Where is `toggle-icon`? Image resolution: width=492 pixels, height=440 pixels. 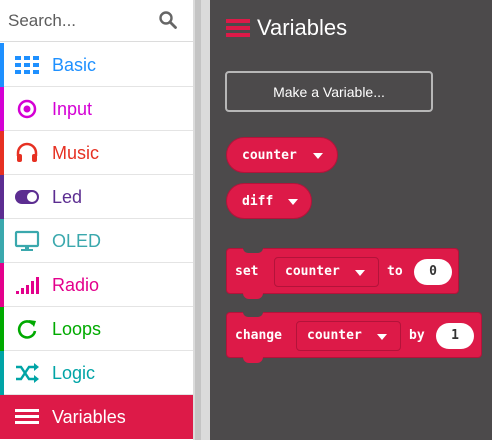 toggle-icon is located at coordinates (27, 197).